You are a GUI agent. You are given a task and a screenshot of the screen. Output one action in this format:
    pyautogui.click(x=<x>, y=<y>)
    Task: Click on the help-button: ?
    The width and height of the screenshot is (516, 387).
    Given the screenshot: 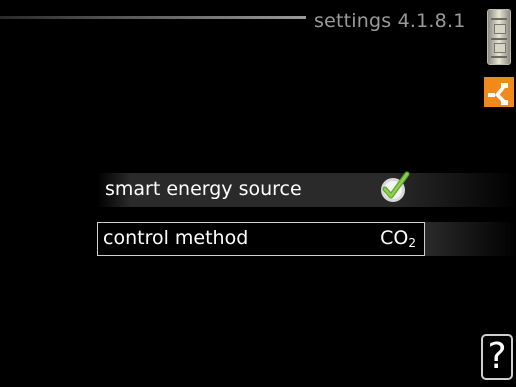 What is the action you would take?
    pyautogui.click(x=497, y=357)
    